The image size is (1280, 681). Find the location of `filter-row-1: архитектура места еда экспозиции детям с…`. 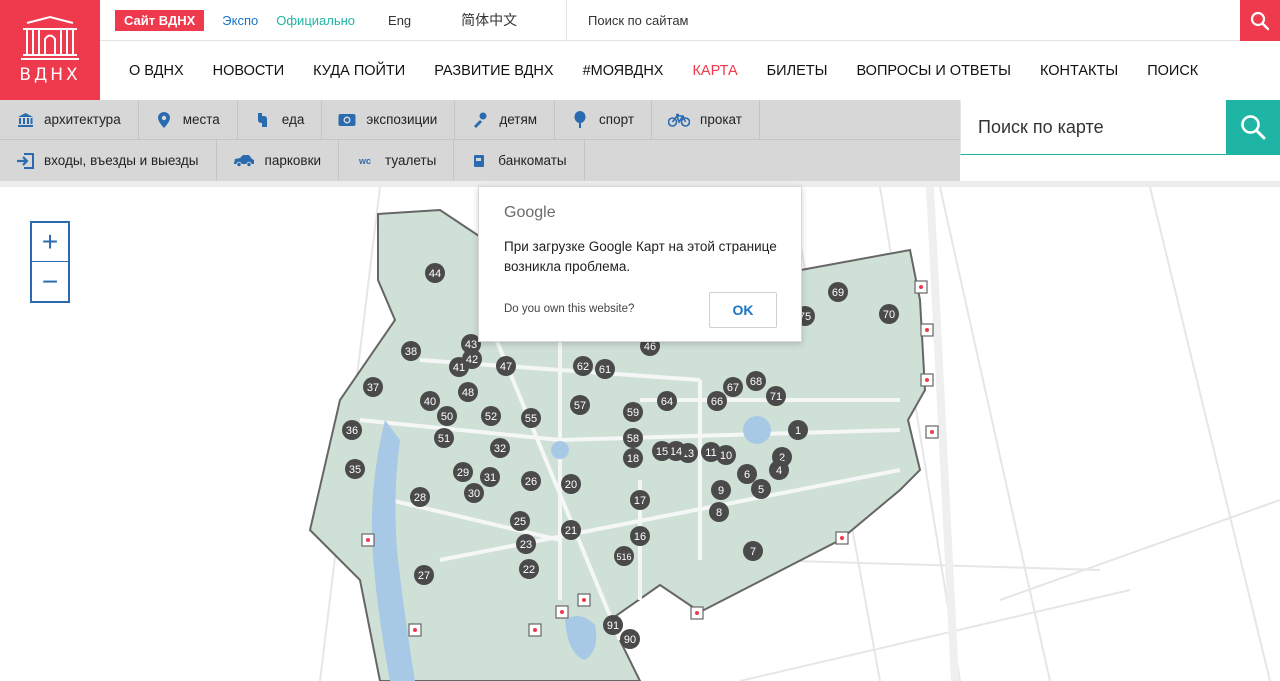

filter-row-1: архитектура места еда экспозиции детям с… is located at coordinates (480, 120).